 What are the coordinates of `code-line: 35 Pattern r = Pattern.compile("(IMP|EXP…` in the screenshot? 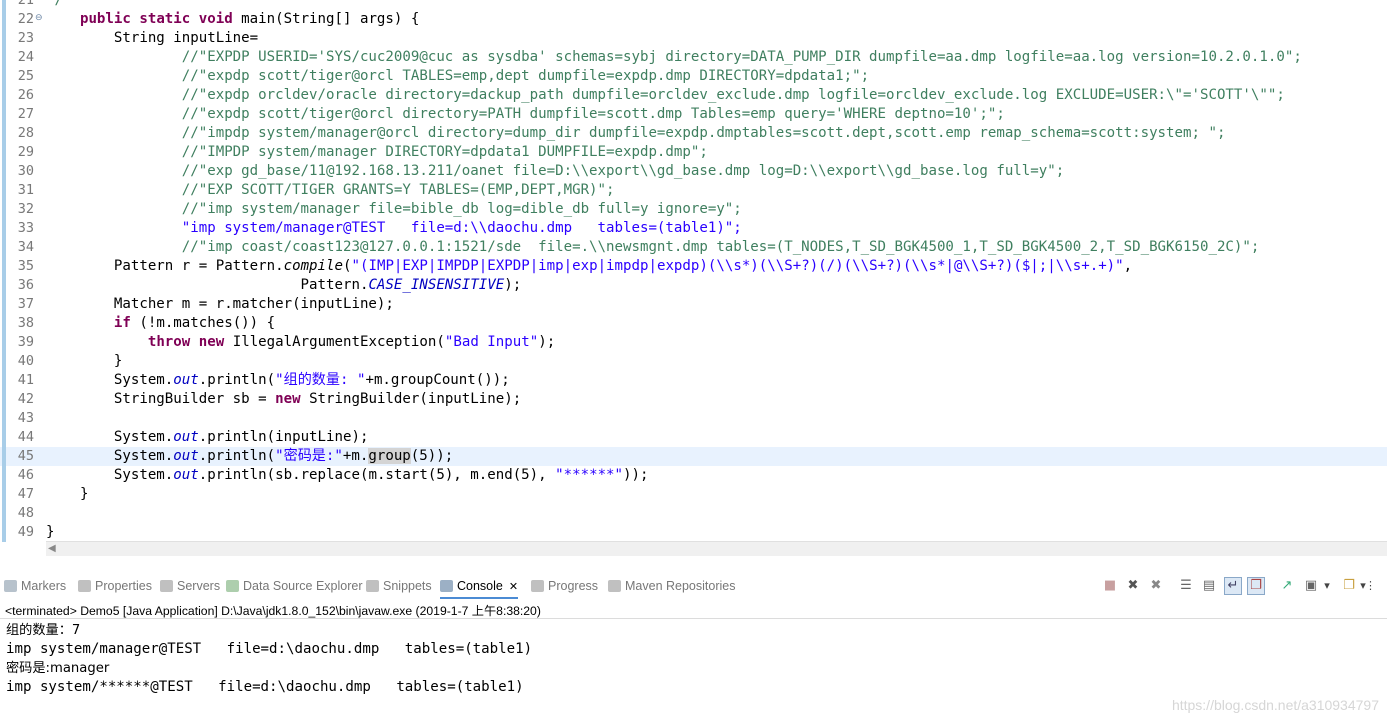 It's located at (693, 266).